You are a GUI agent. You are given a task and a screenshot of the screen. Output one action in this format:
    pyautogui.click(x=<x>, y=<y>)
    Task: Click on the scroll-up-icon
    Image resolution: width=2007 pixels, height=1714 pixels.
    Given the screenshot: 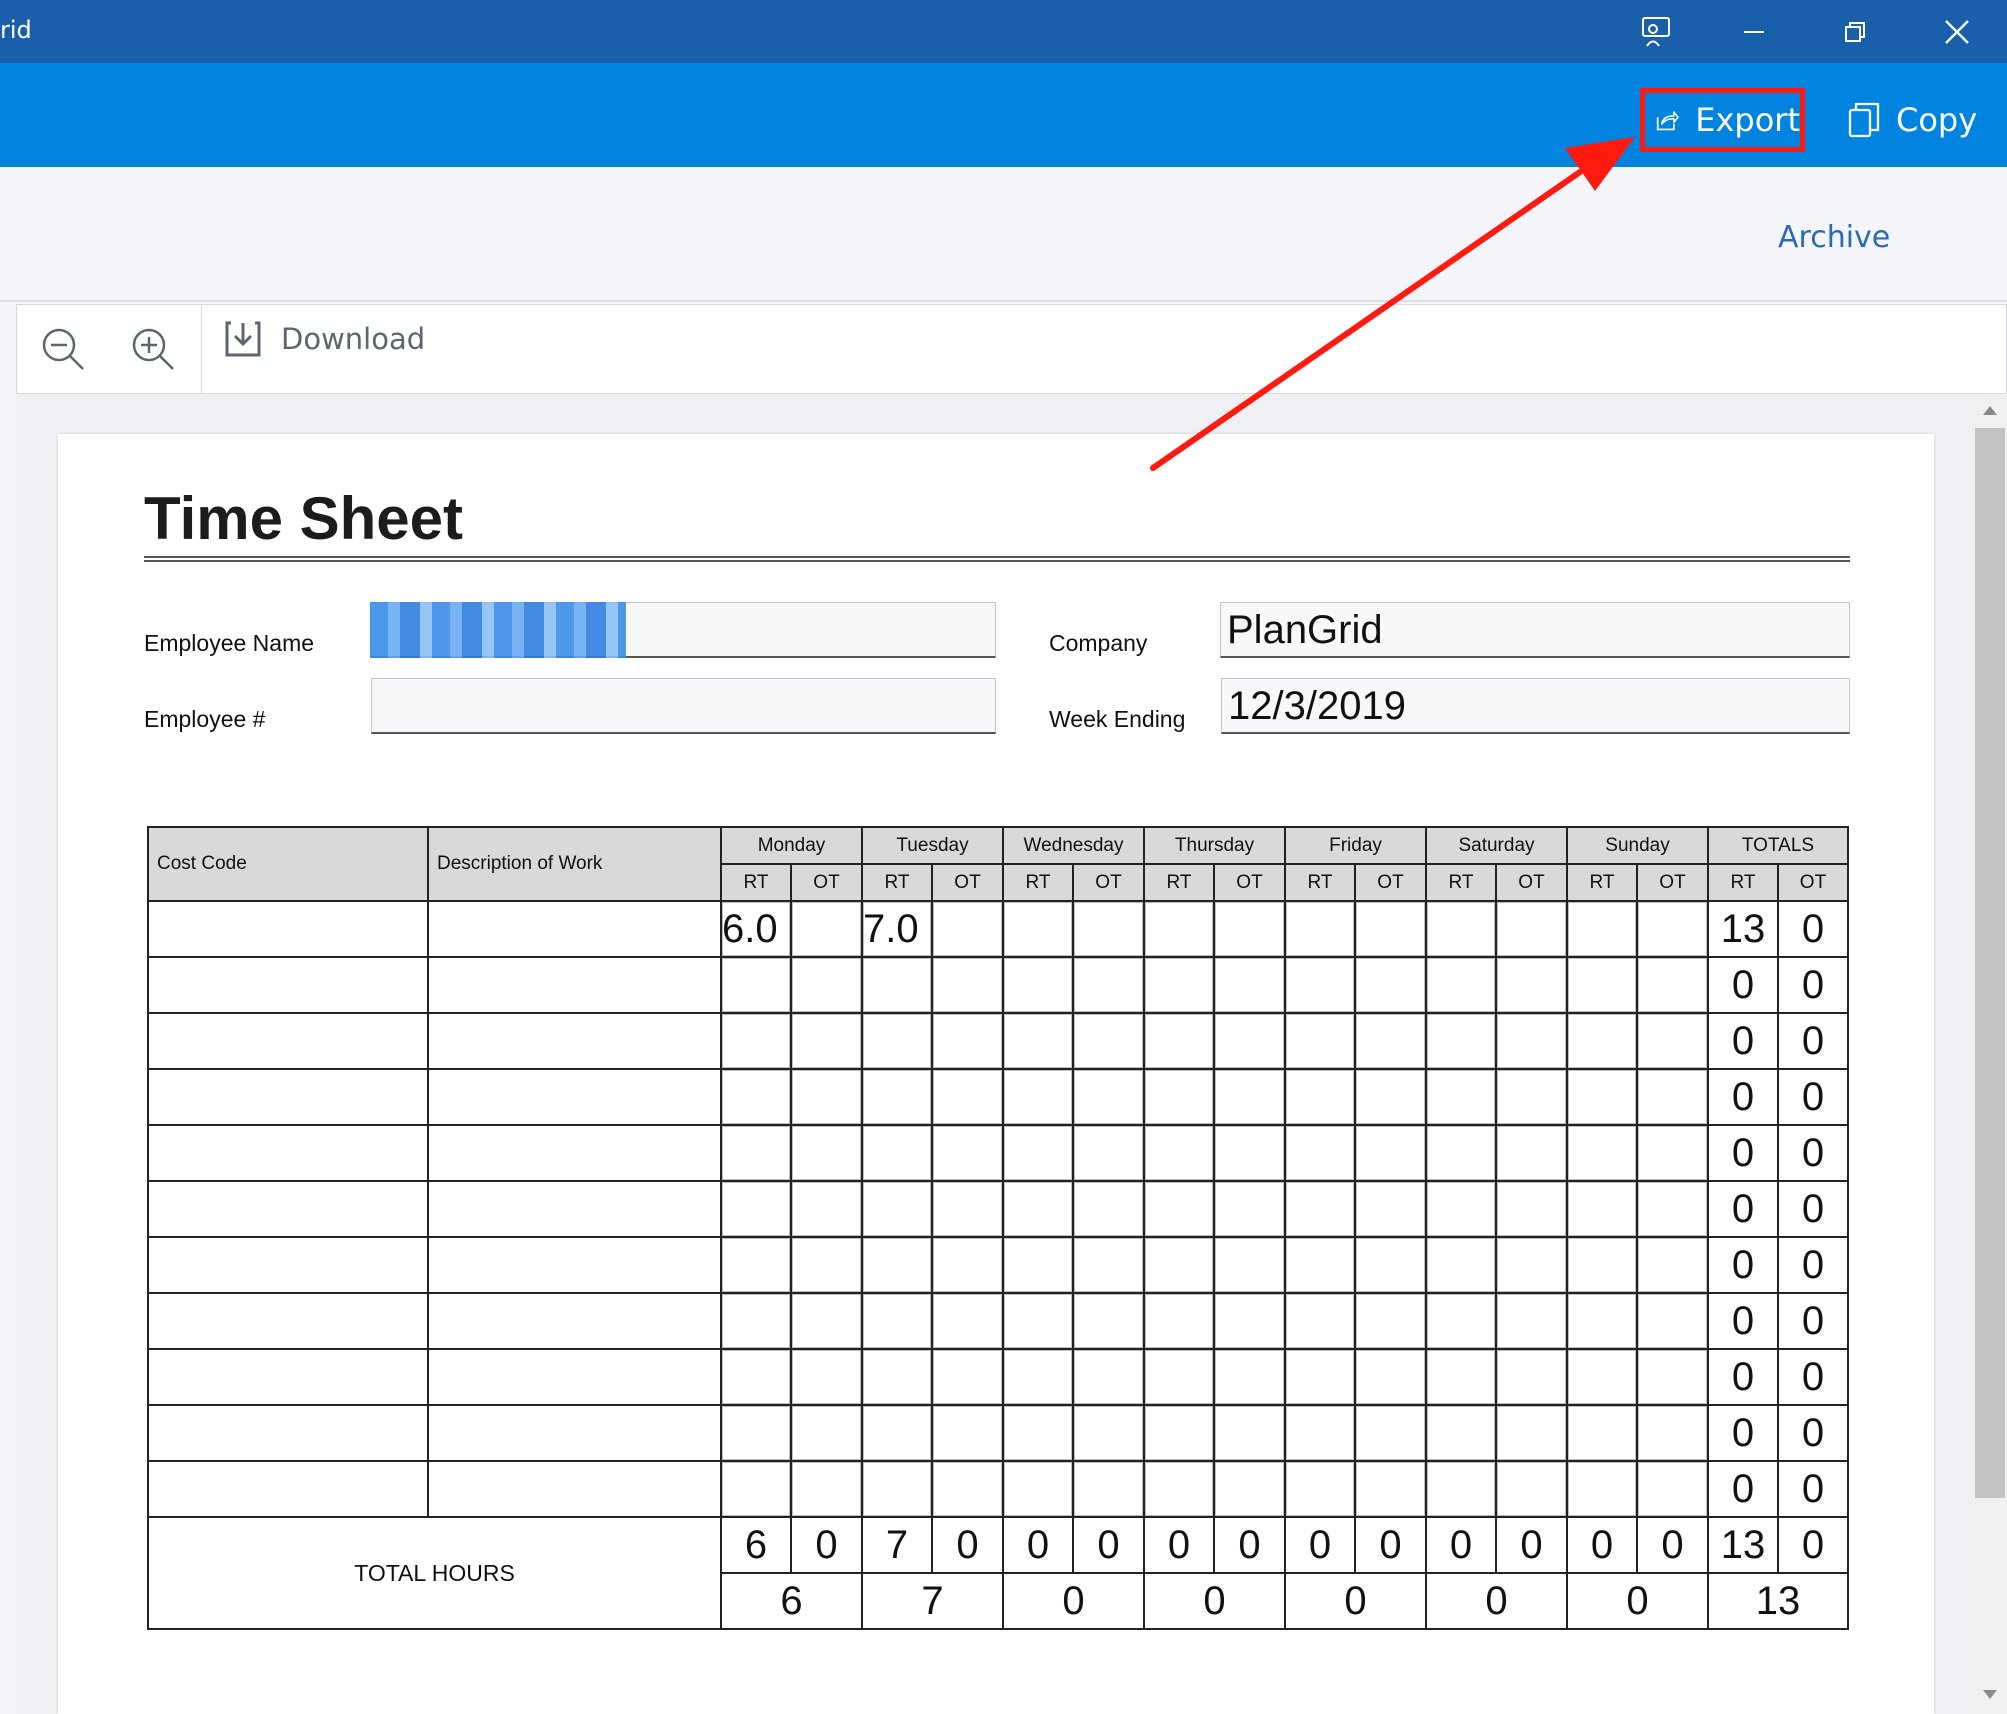 What is the action you would take?
    pyautogui.click(x=1990, y=410)
    